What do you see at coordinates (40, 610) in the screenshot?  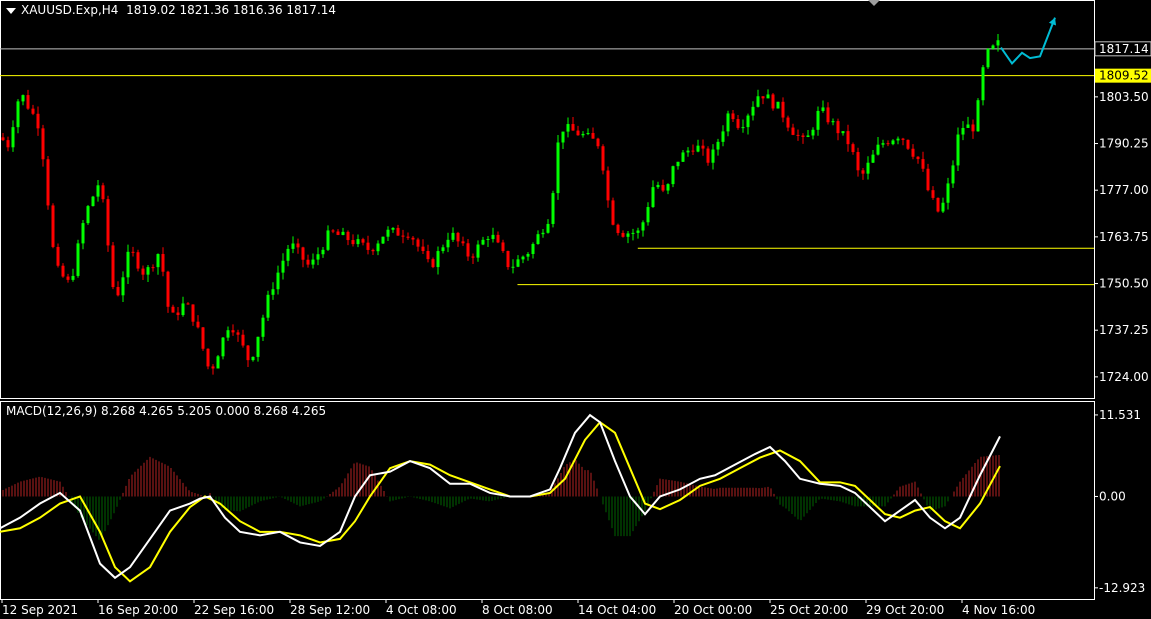 I see `time-tick-label: 12 Sep 2021` at bounding box center [40, 610].